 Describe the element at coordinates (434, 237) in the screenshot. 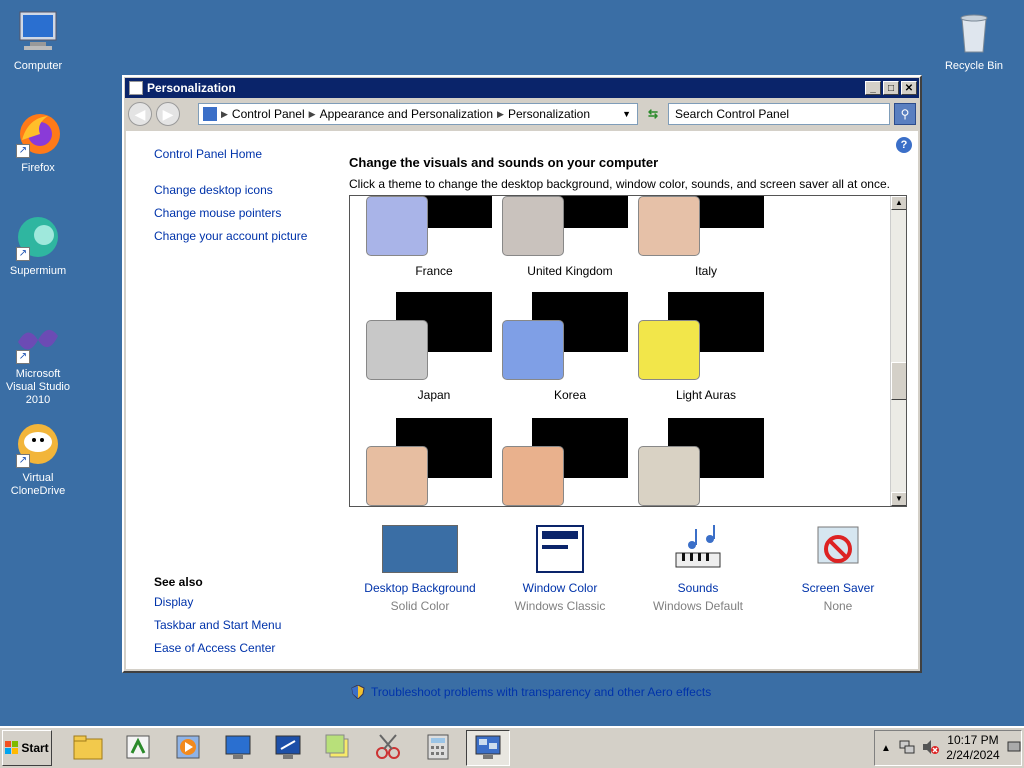

I see `theme-france: France` at that location.